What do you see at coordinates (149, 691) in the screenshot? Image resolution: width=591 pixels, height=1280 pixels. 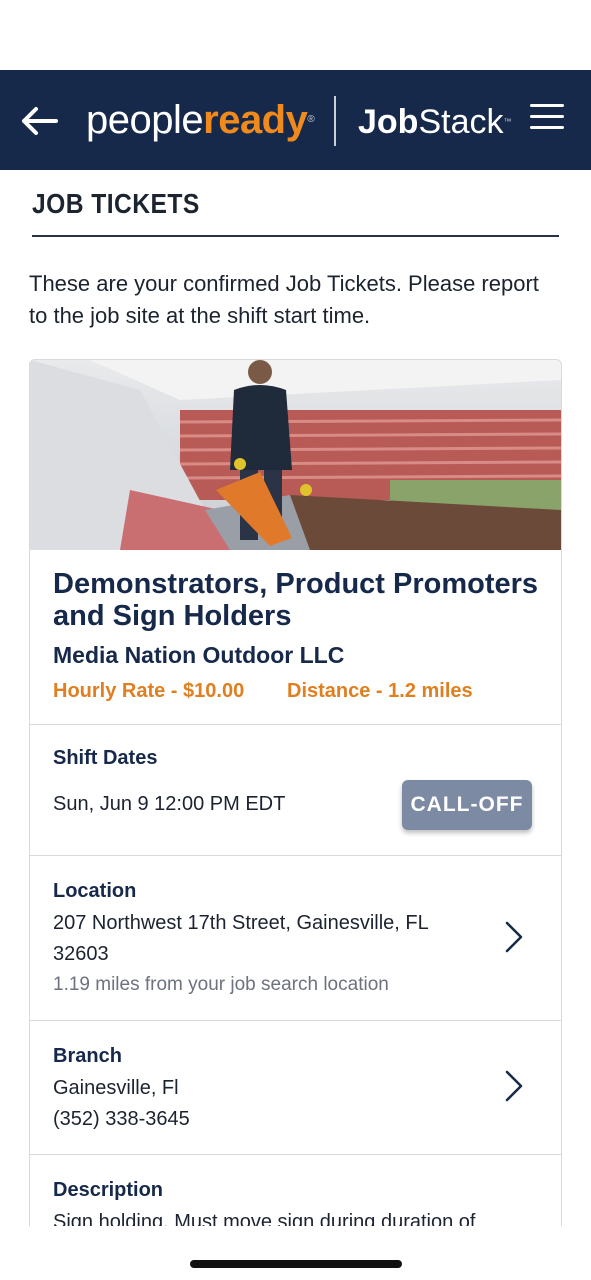 I see `hourly-rate: Hourly Rate - $10.00` at bounding box center [149, 691].